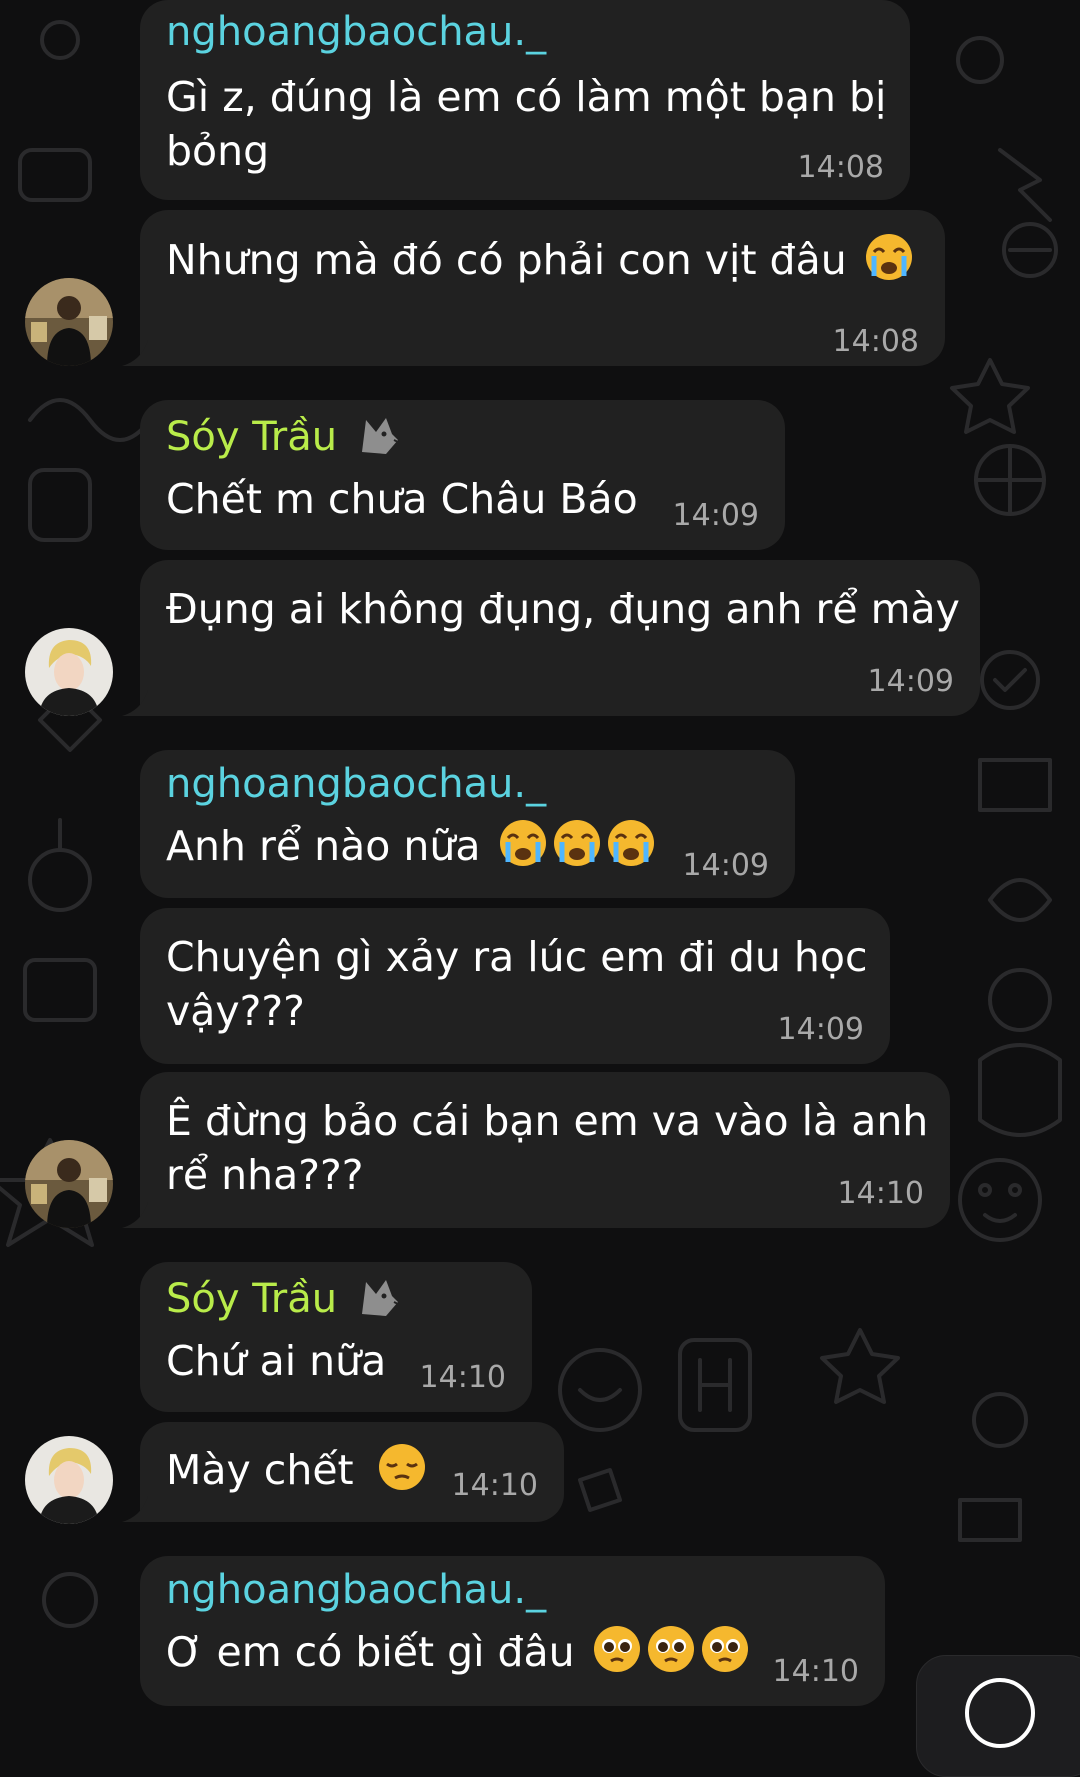 This screenshot has width=1080, height=1777. I want to click on scroll-to-bottom-button, so click(998, 1716).